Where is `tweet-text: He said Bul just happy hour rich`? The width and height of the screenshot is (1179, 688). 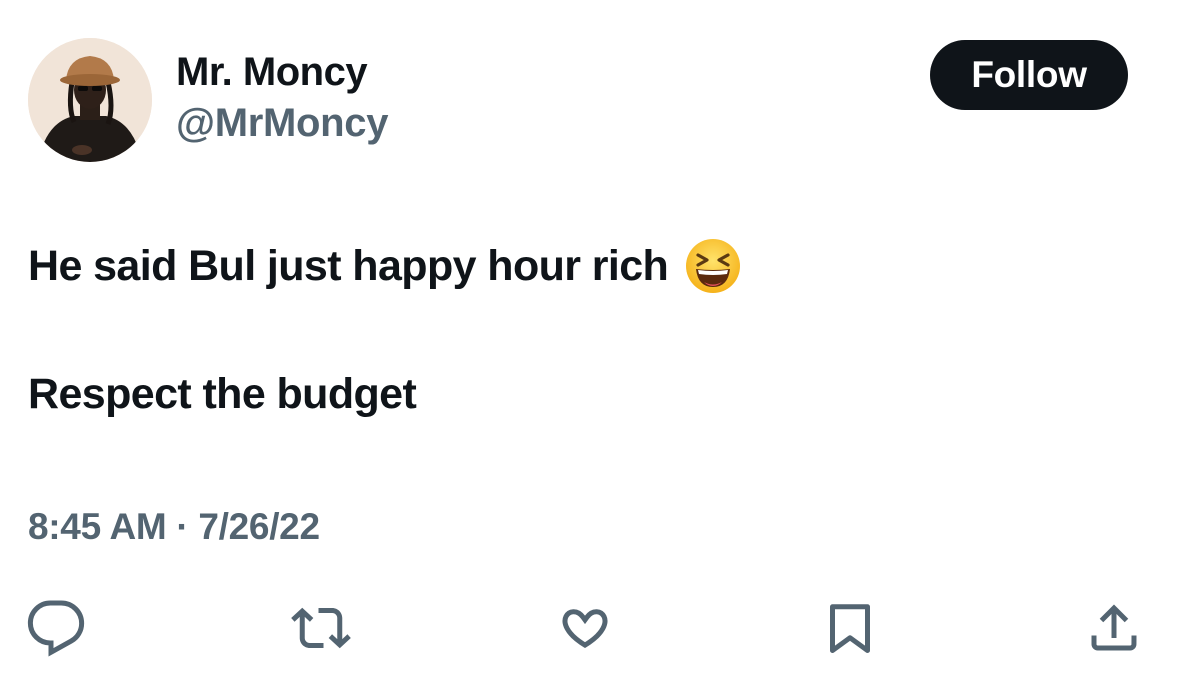
tweet-text: He said Bul just happy hour rich is located at coordinates (348, 265).